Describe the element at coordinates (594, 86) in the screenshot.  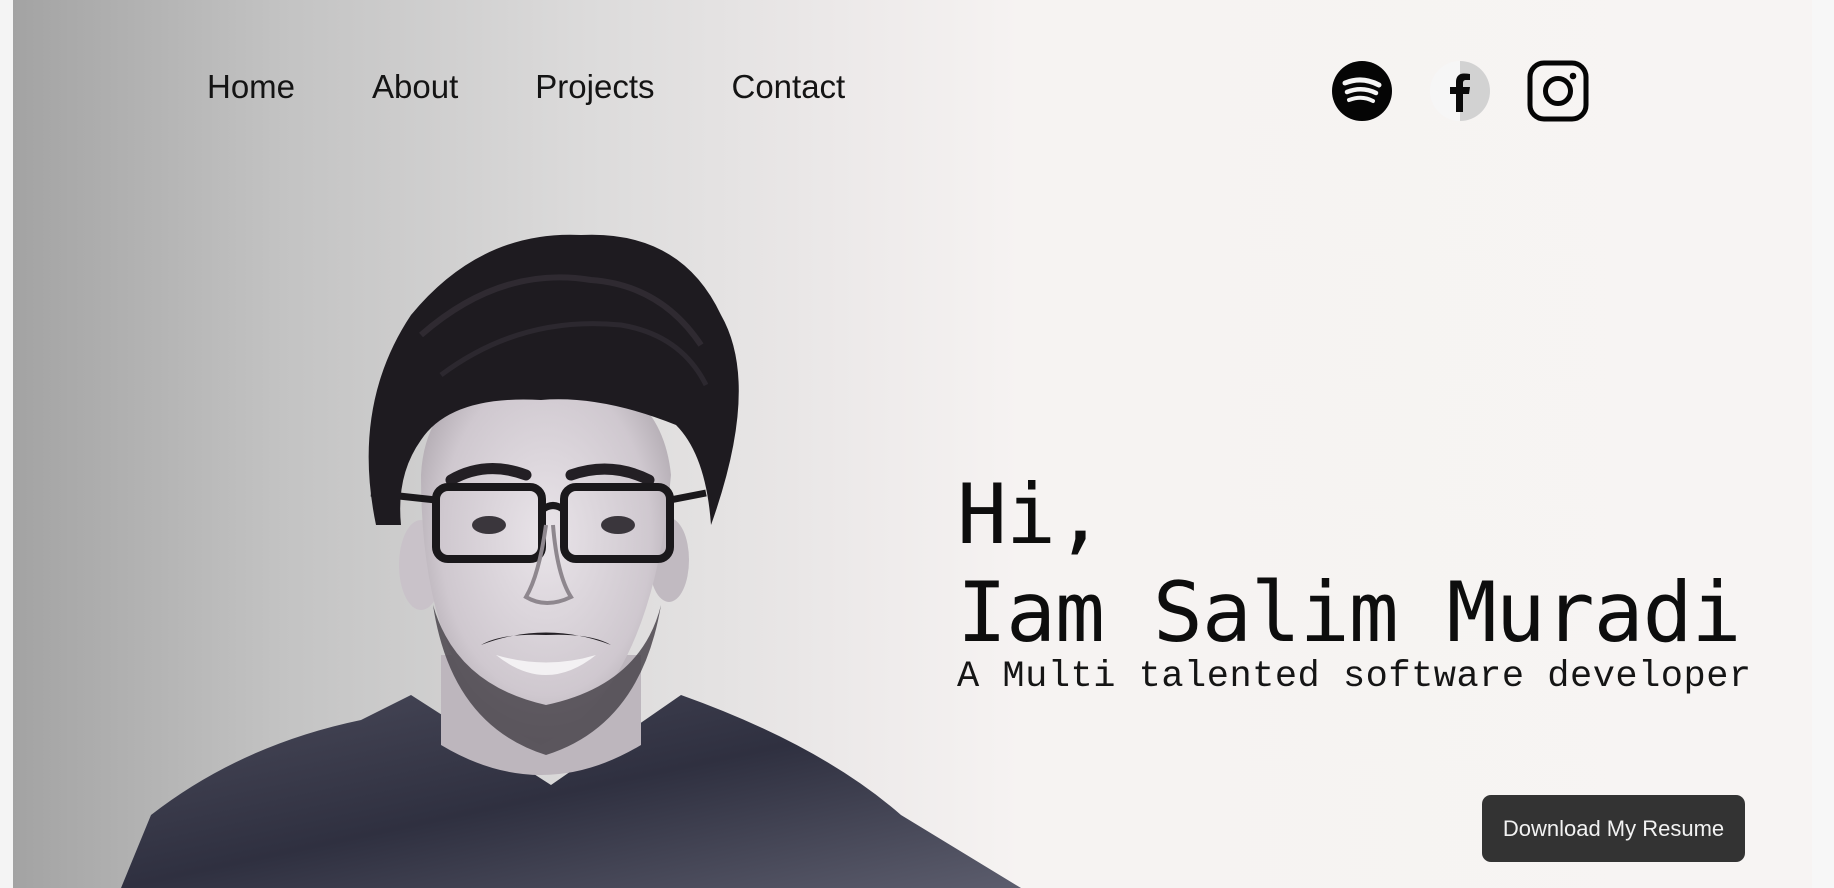
I see `nav-projects: Projects` at that location.